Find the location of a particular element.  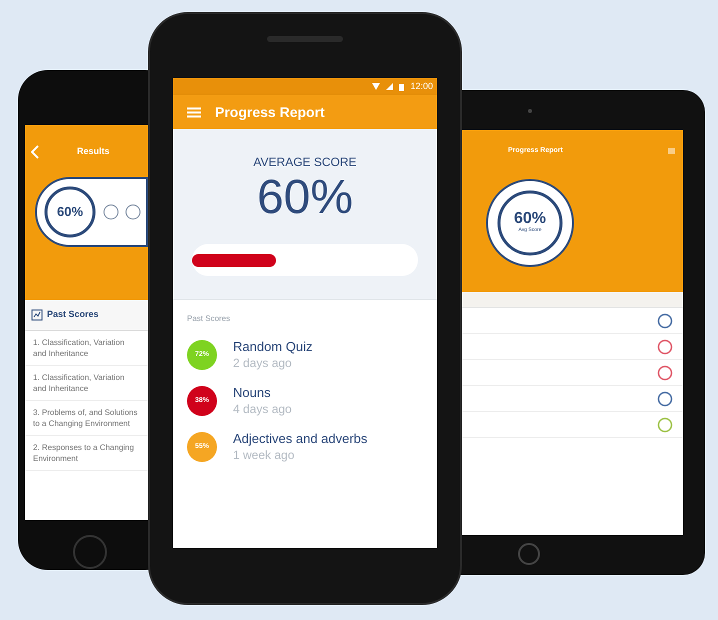

wifi-icon is located at coordinates (376, 86).